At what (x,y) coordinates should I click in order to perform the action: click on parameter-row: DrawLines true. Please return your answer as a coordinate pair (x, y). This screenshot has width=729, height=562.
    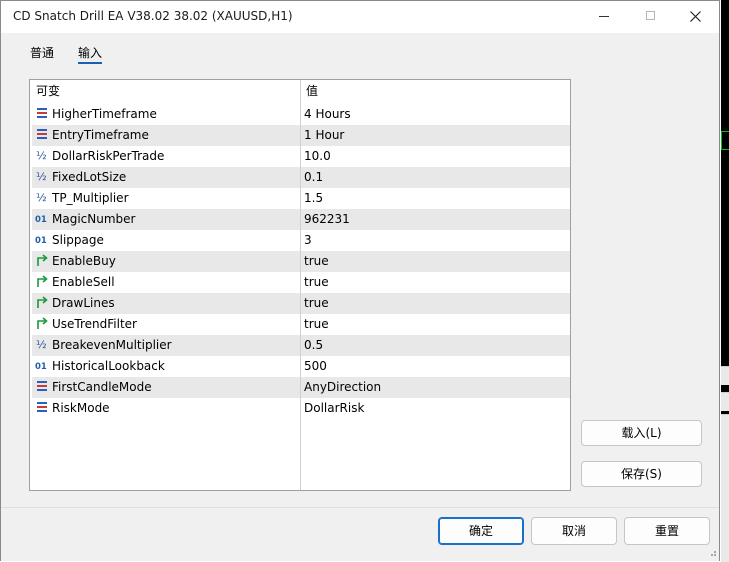
    Looking at the image, I should click on (301, 303).